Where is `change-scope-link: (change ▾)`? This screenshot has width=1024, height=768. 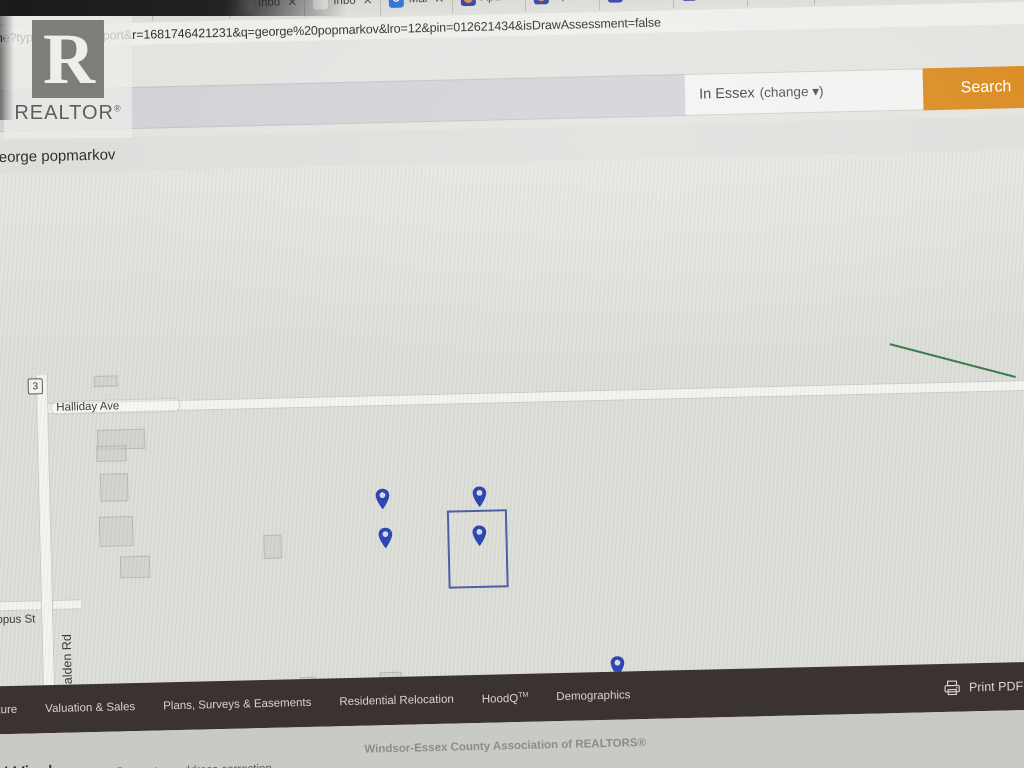 change-scope-link: (change ▾) is located at coordinates (792, 92).